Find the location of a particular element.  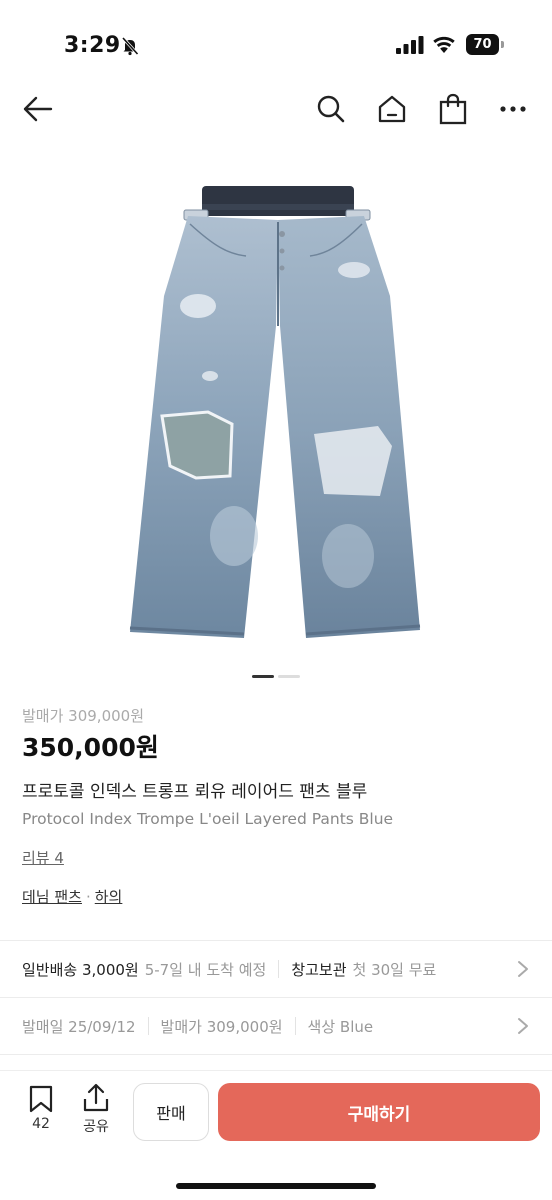

status-time: 3:29 is located at coordinates (92, 45).